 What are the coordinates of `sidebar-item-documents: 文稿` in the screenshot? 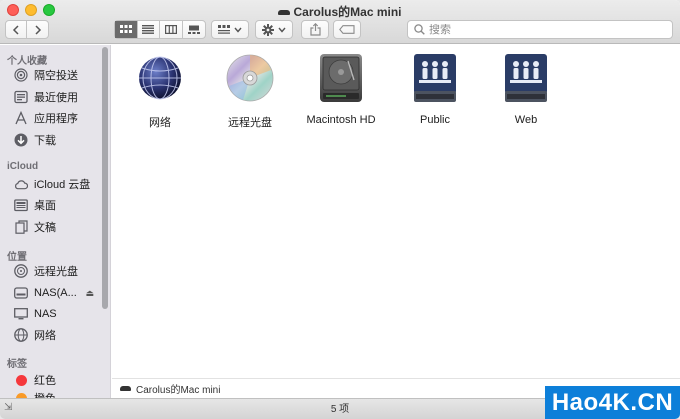 It's located at (52, 227).